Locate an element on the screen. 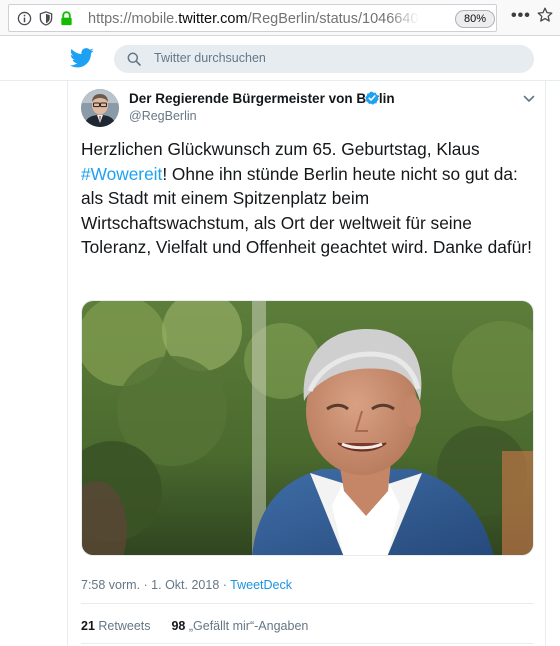 This screenshot has height=646, width=560. tweet-date: 1. Okt. 2018 is located at coordinates (185, 585).